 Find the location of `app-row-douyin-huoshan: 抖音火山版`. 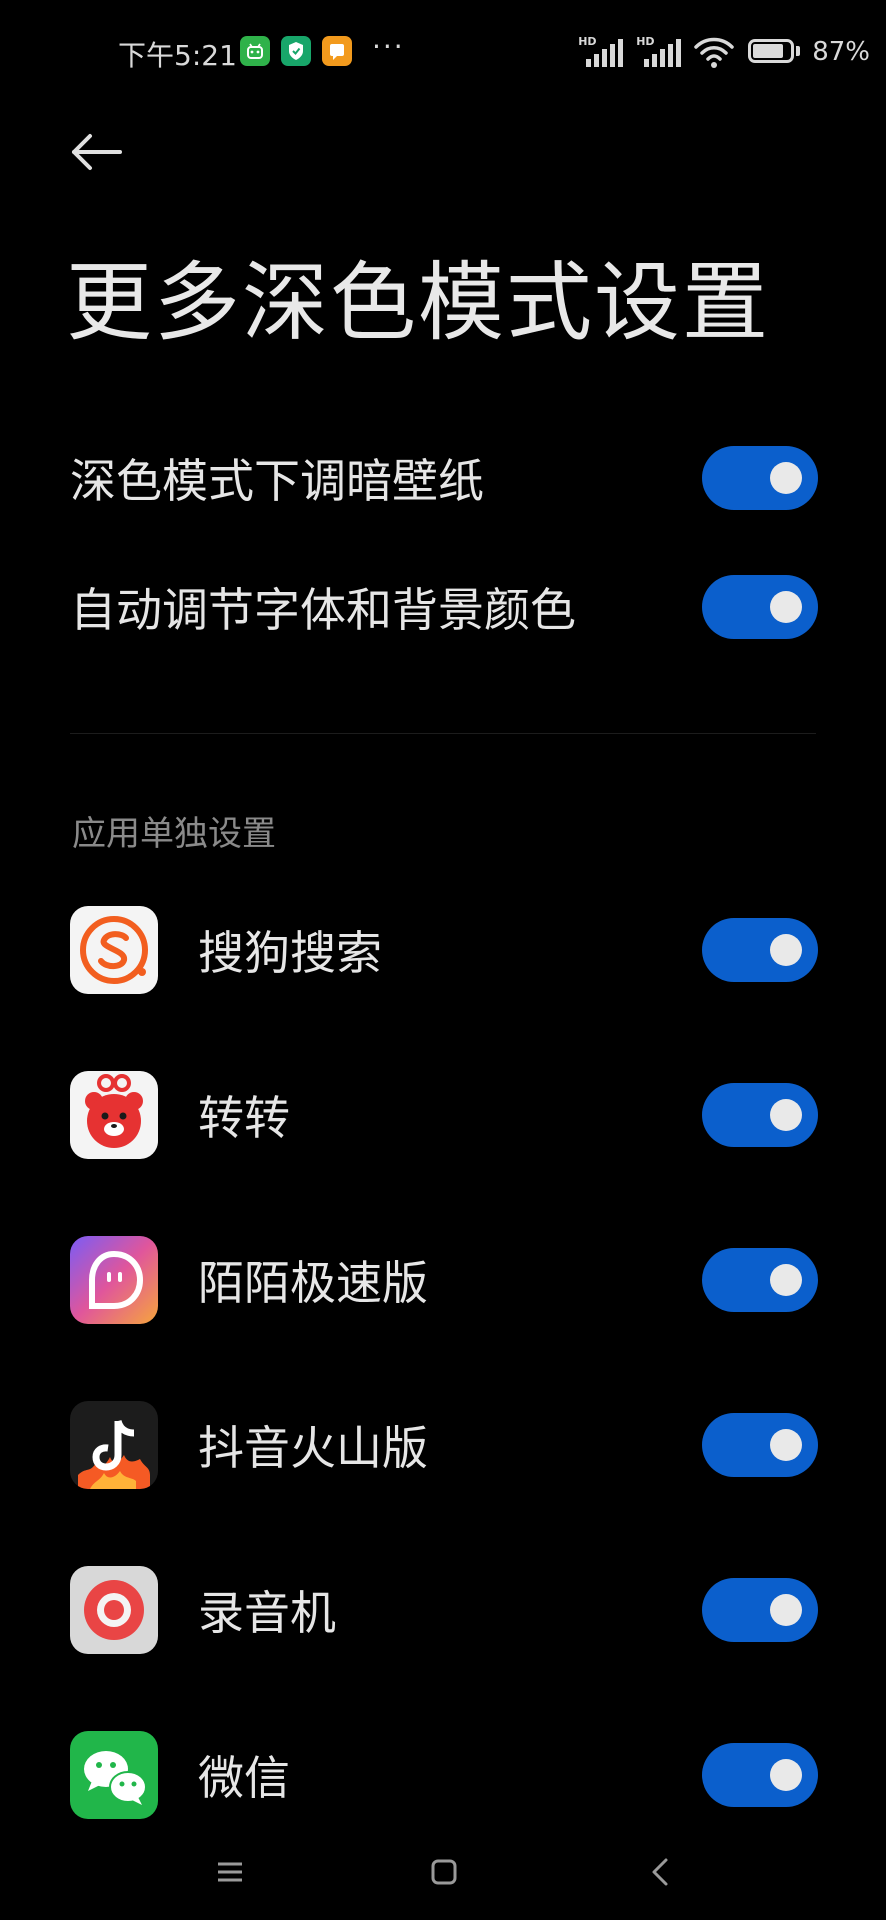

app-row-douyin-huoshan: 抖音火山版 is located at coordinates (443, 1445).